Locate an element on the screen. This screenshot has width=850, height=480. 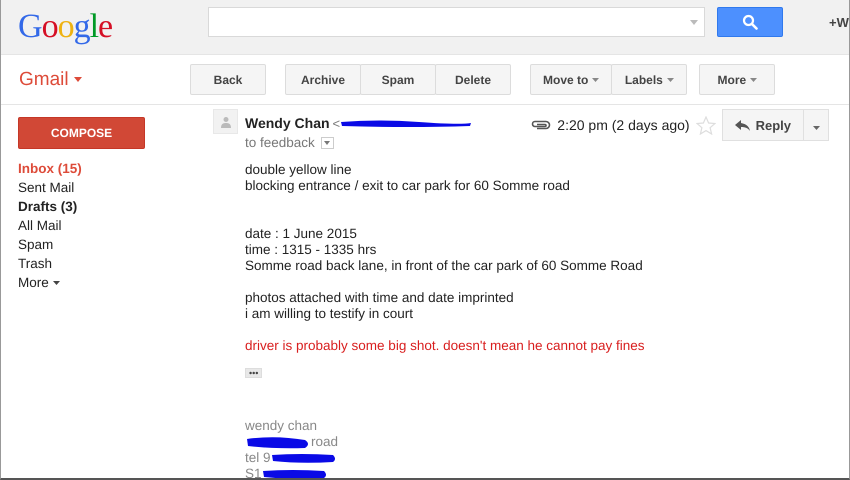
sidebar-item: Inbox (15) is located at coordinates (50, 168).